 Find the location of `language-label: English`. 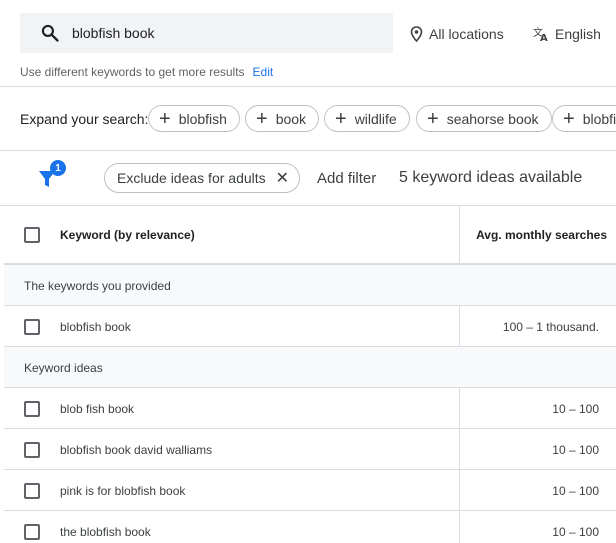

language-label: English is located at coordinates (578, 34).